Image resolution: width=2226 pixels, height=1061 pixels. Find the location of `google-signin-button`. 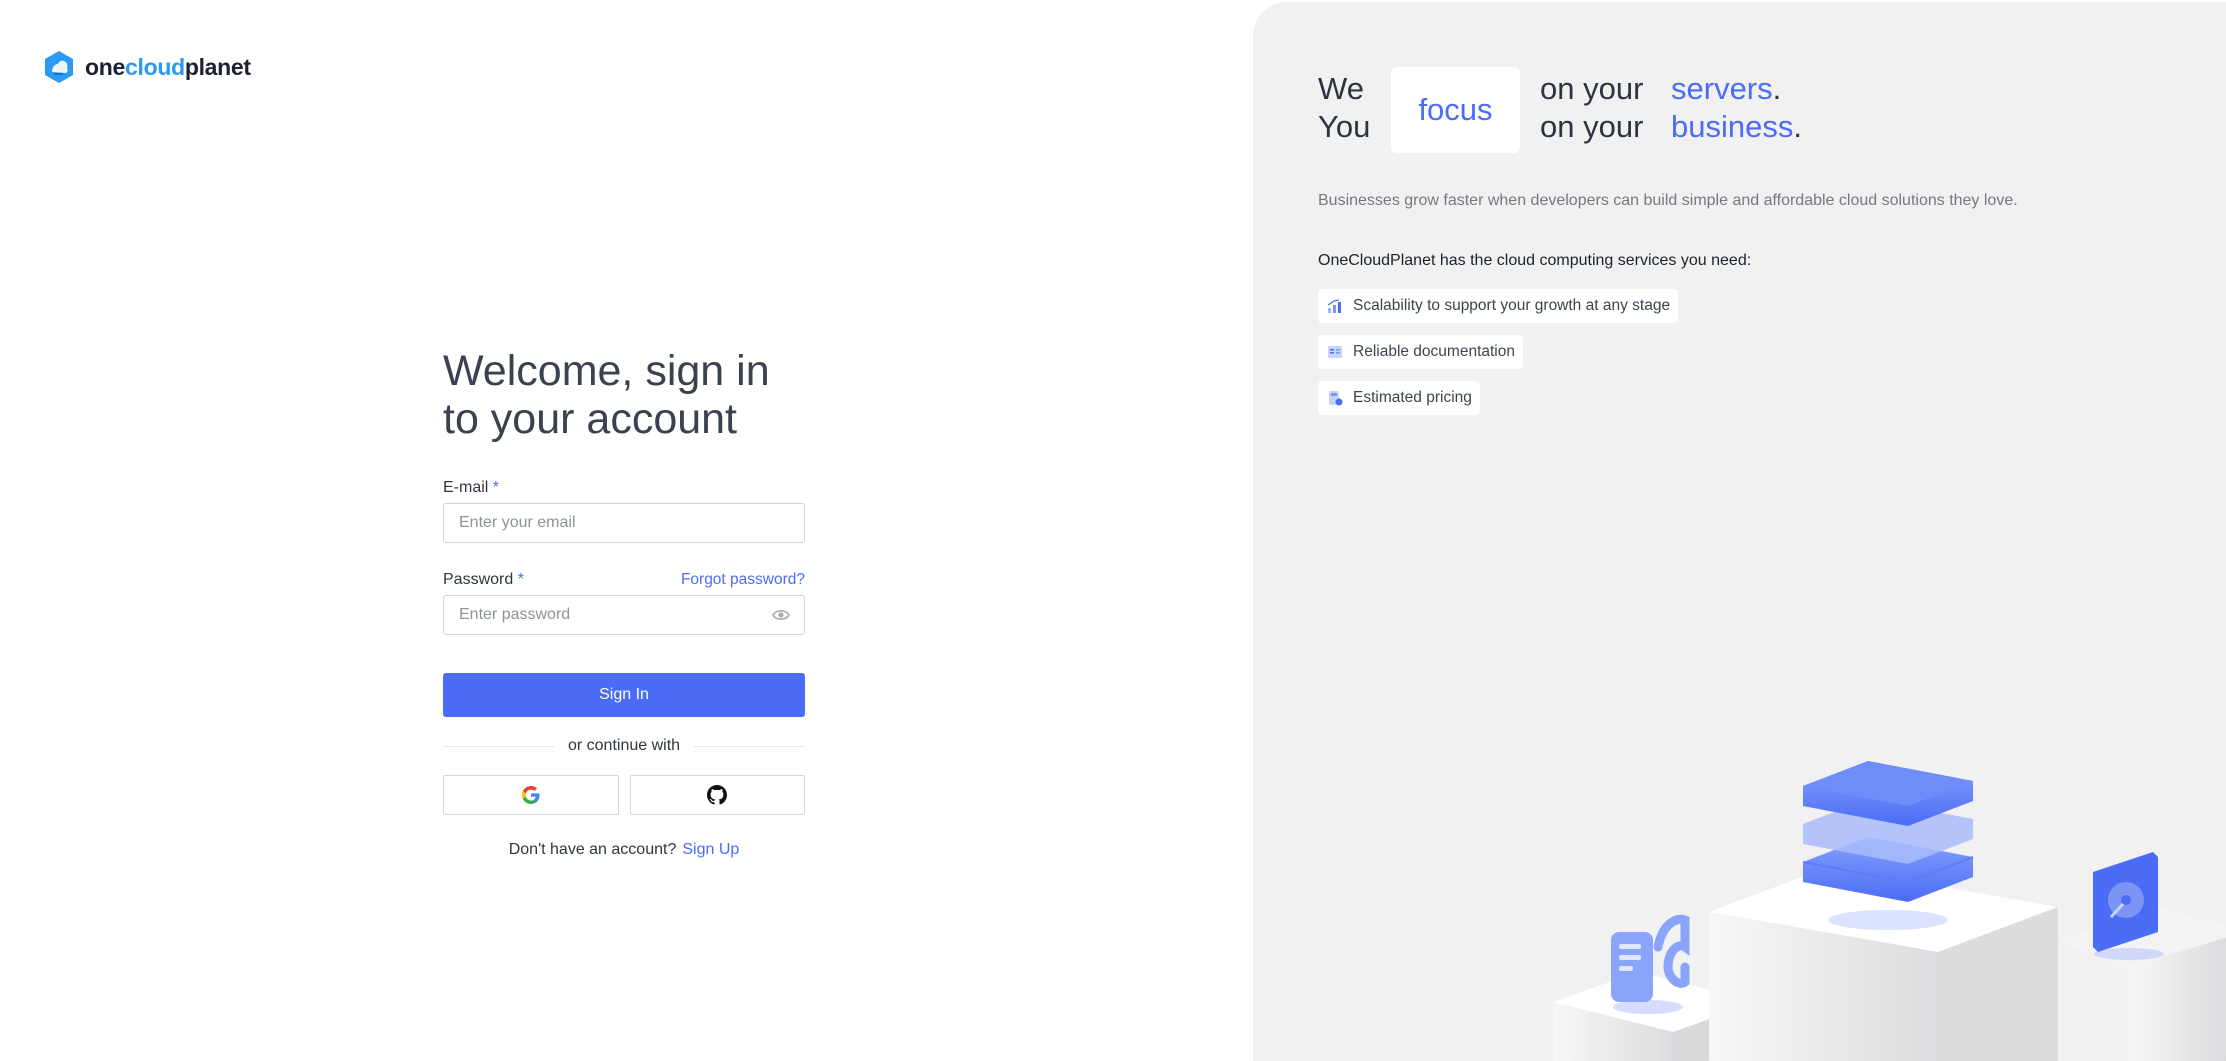

google-signin-button is located at coordinates (531, 795).